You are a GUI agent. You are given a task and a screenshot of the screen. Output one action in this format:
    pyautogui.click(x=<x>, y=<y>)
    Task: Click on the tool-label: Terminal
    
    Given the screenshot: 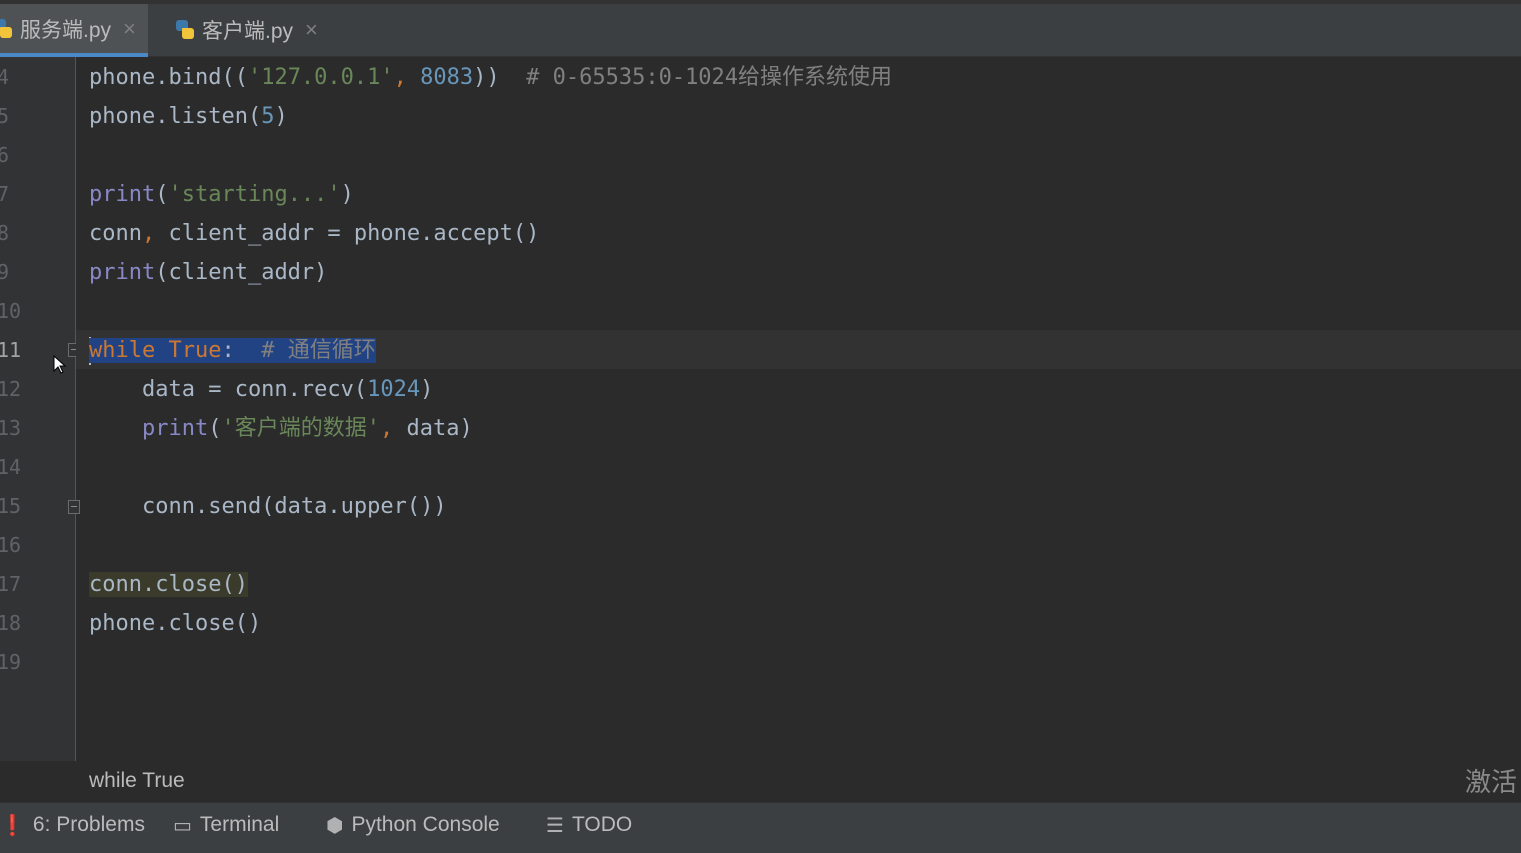 What is the action you would take?
    pyautogui.click(x=239, y=824)
    